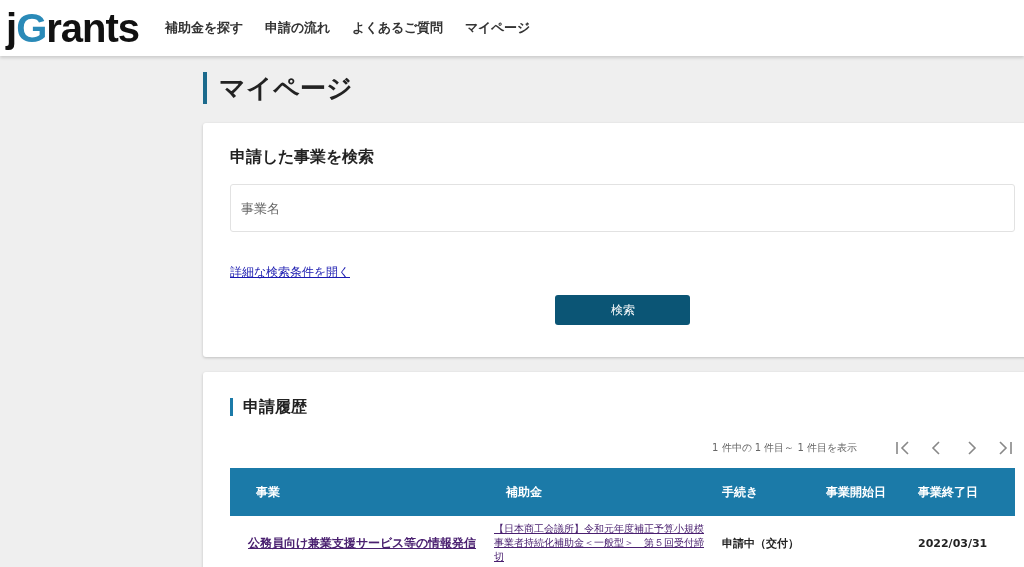 This screenshot has height=567, width=1024. What do you see at coordinates (290, 272) in the screenshot?
I see `advanced-search-link: 詳細な検索条件を開く` at bounding box center [290, 272].